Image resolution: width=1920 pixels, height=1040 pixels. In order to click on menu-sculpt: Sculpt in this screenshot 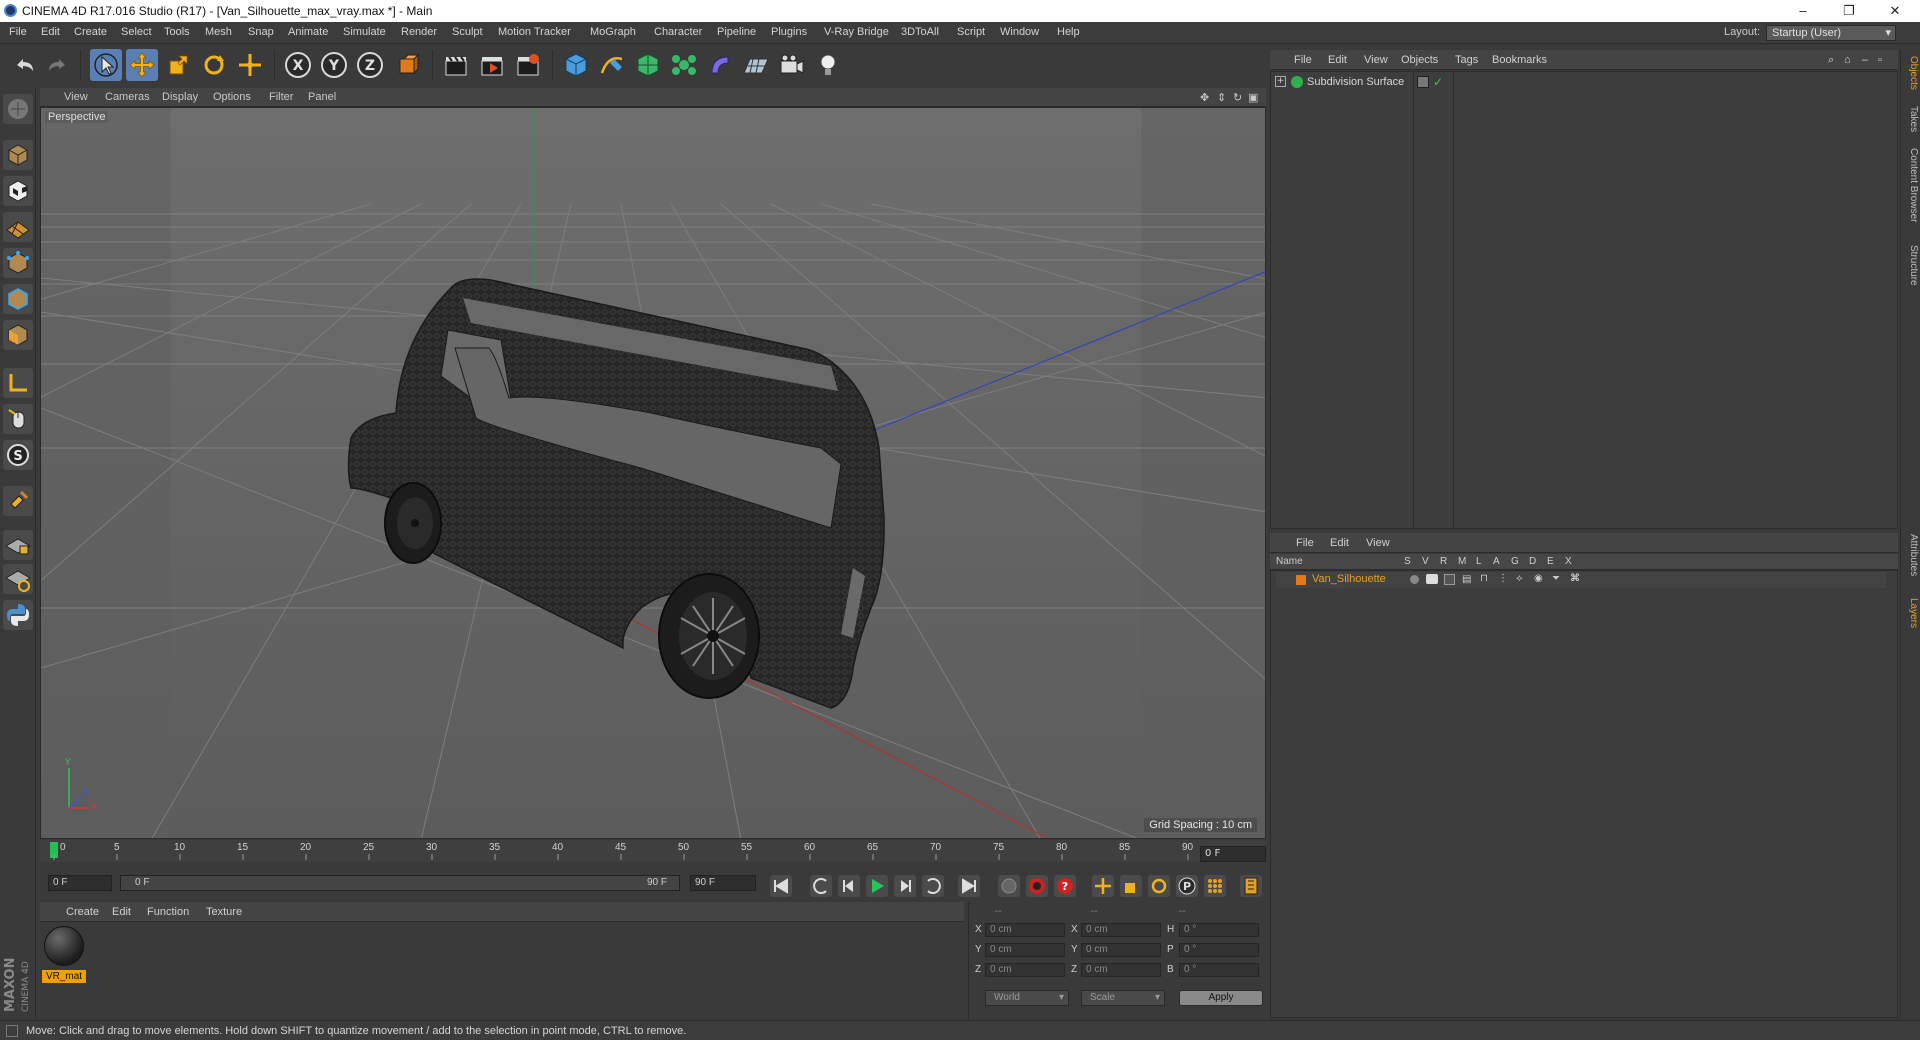, I will do `click(467, 32)`.